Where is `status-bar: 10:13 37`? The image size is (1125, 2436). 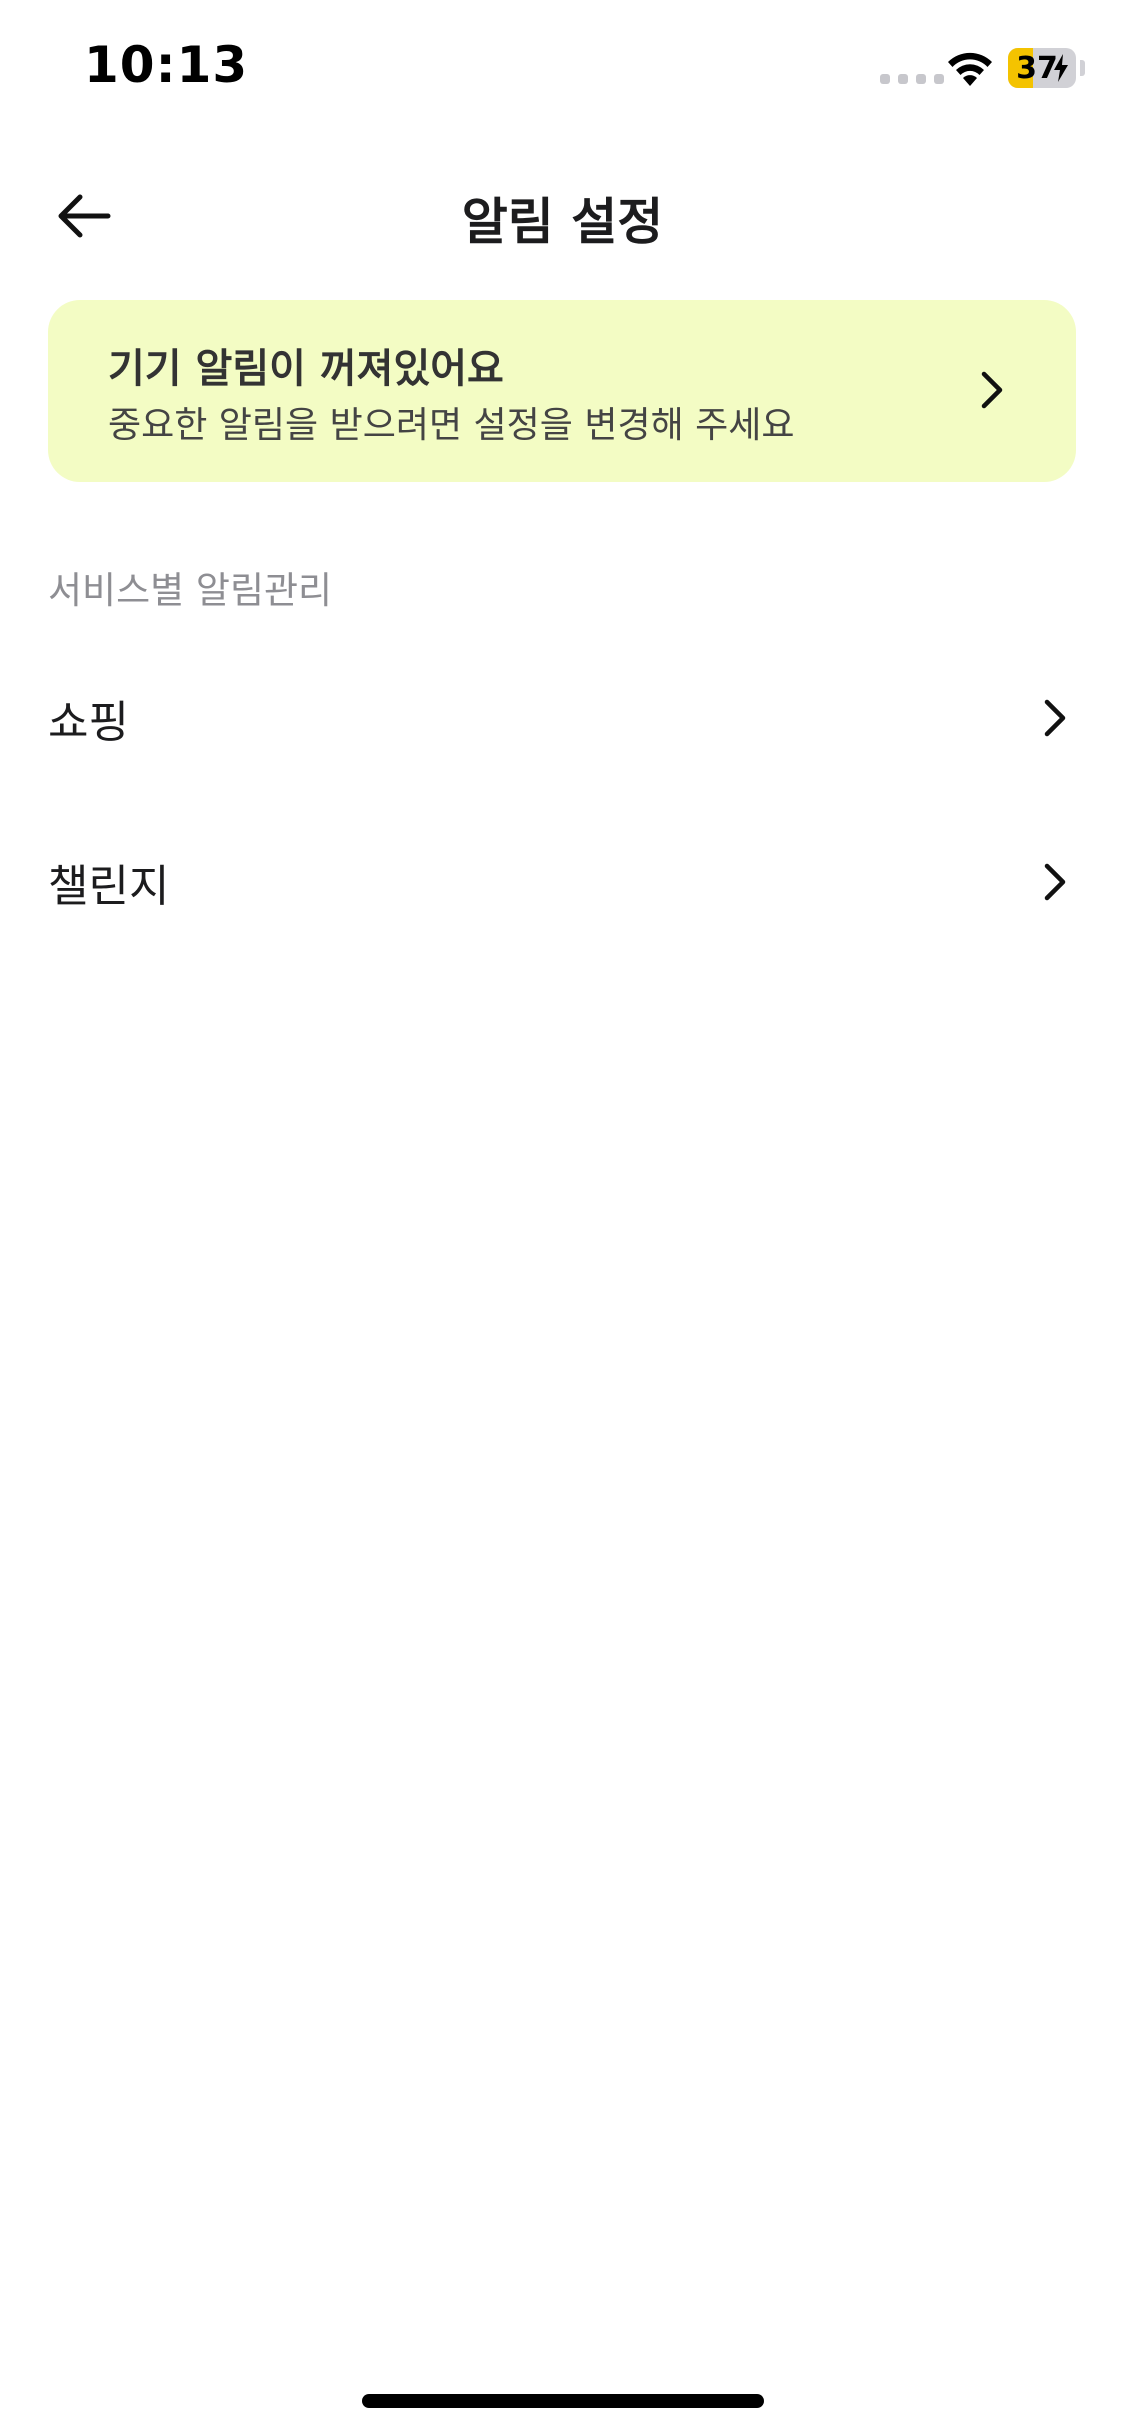
status-bar: 10:13 37 is located at coordinates (562, 70).